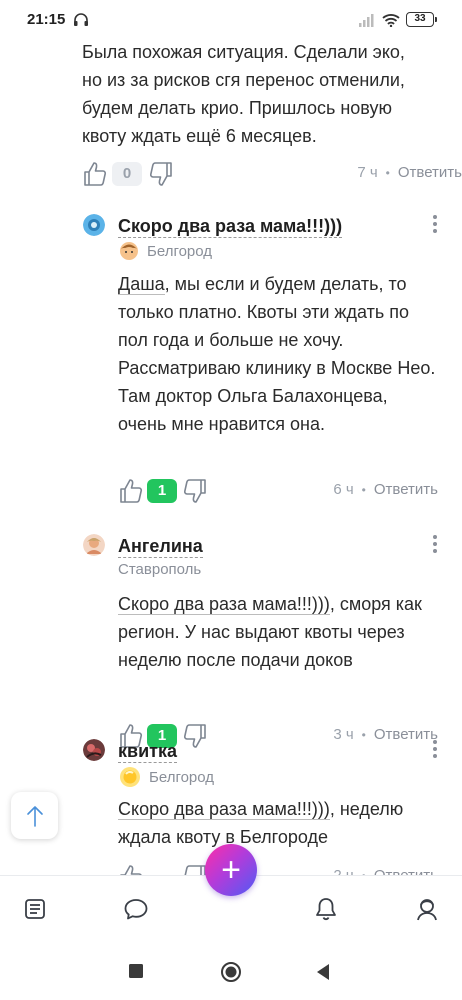 The height and width of the screenshot is (1000, 462). What do you see at coordinates (162, 491) in the screenshot?
I see `like-count: 1` at bounding box center [162, 491].